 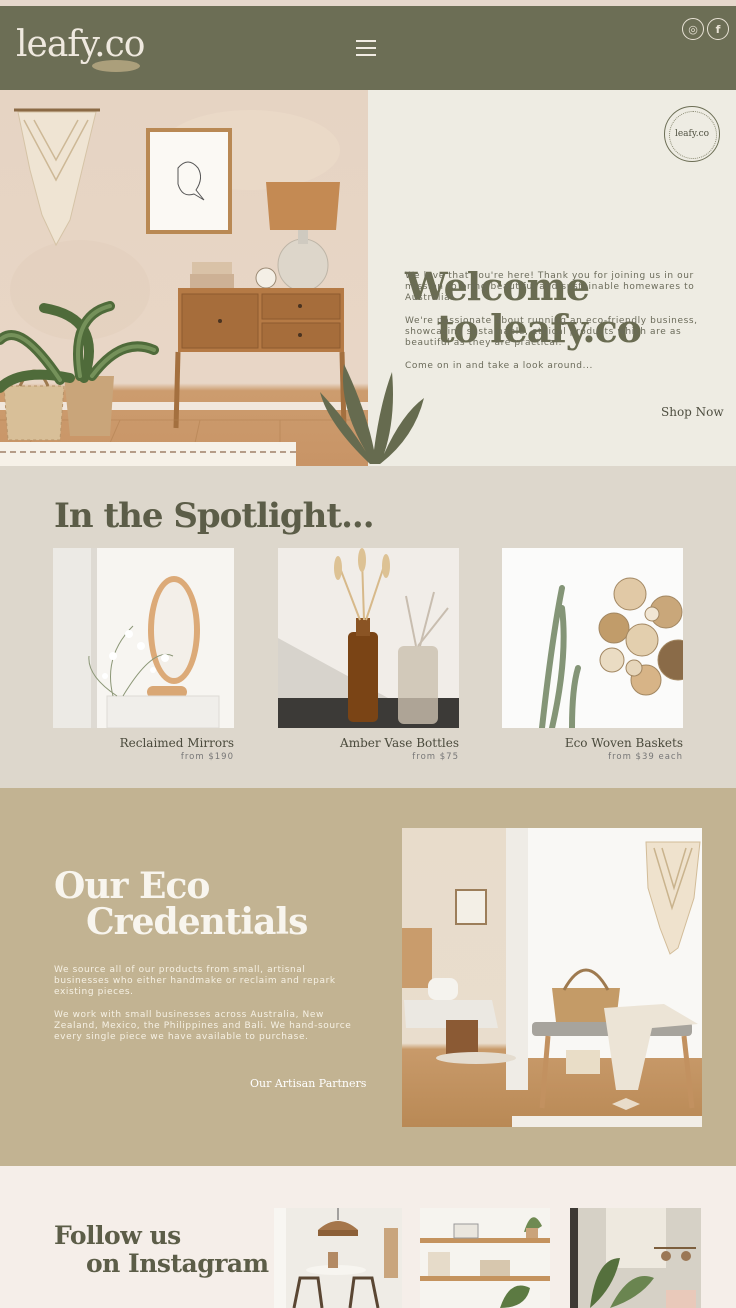 I want to click on hamburger-menu-icon, so click(x=366, y=48).